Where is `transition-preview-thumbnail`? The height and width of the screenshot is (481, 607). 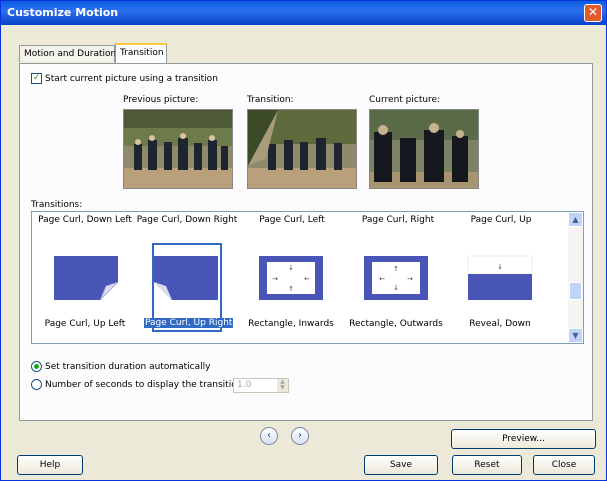 transition-preview-thumbnail is located at coordinates (302, 149).